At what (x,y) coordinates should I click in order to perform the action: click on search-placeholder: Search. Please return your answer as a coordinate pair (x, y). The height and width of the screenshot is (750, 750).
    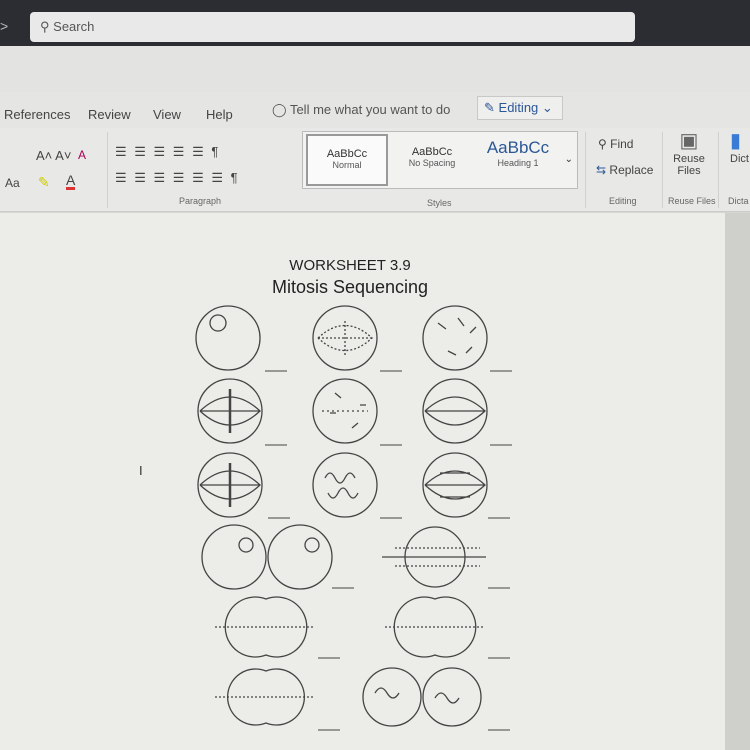
    Looking at the image, I should click on (74, 26).